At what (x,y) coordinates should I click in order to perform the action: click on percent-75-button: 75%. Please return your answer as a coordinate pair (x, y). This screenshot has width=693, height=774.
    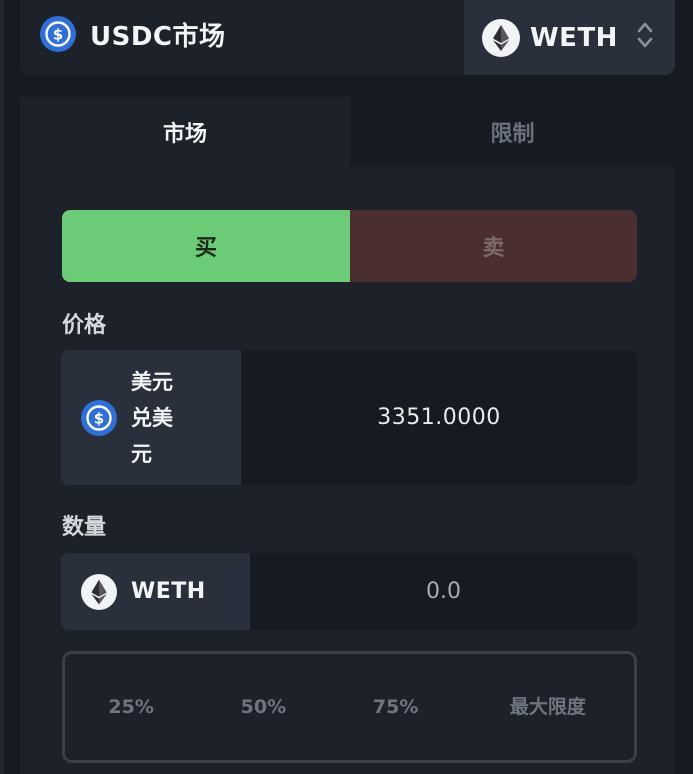
    Looking at the image, I should click on (396, 707).